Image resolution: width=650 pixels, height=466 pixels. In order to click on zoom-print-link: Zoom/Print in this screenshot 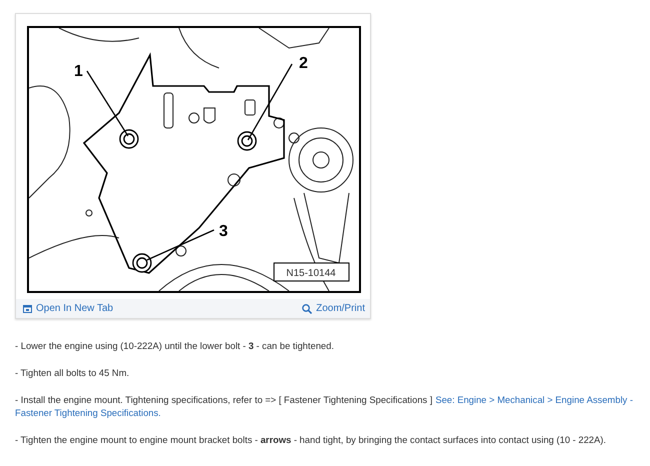, I will do `click(333, 308)`.